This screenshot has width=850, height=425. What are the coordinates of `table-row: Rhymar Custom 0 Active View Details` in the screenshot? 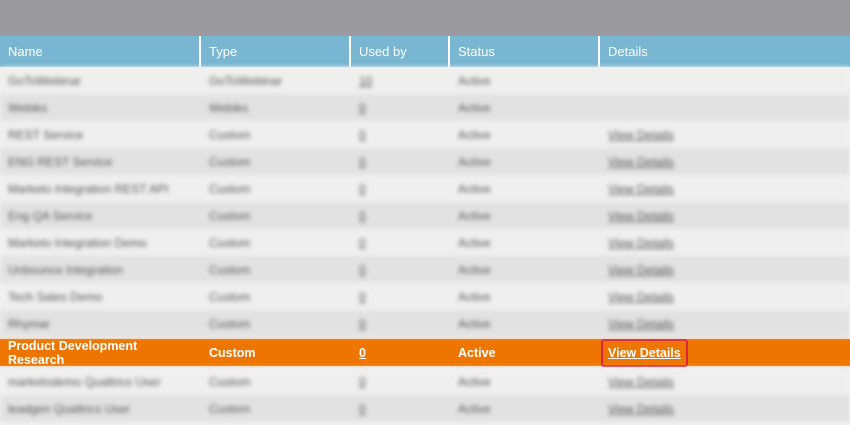 It's located at (425, 323).